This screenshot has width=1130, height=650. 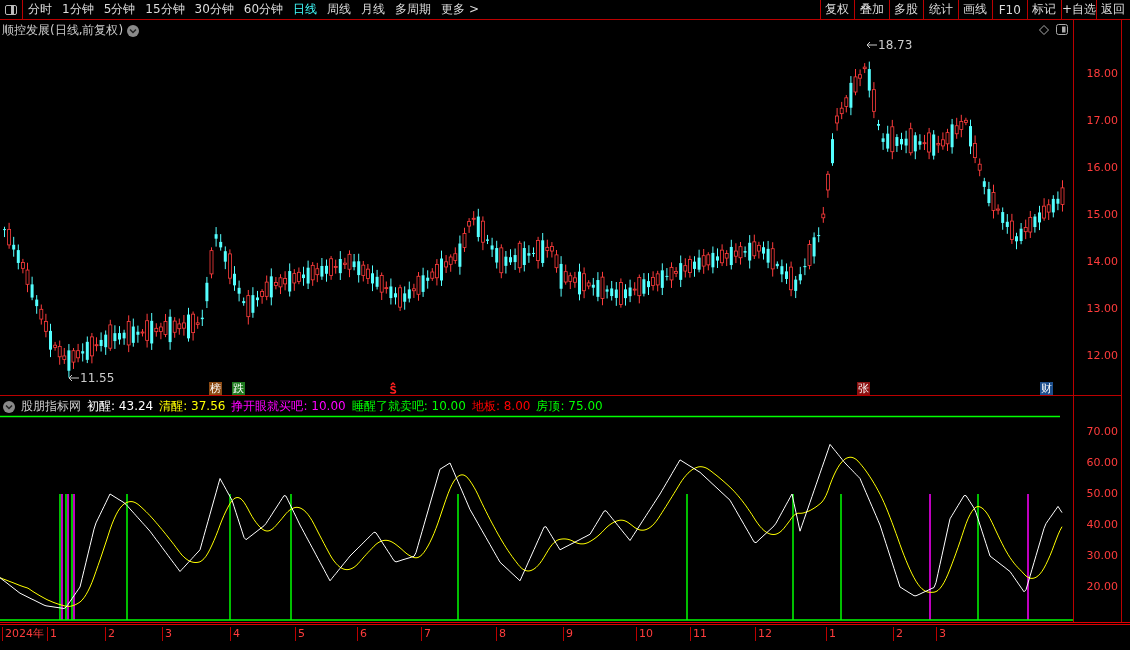 What do you see at coordinates (63, 30) in the screenshot?
I see `chart-title: 顺控发展(日线,前复权)` at bounding box center [63, 30].